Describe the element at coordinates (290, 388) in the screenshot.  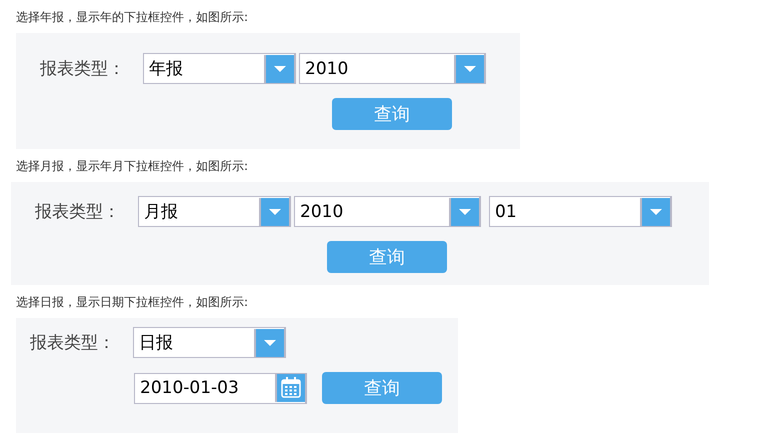
I see `calendar-icon` at that location.